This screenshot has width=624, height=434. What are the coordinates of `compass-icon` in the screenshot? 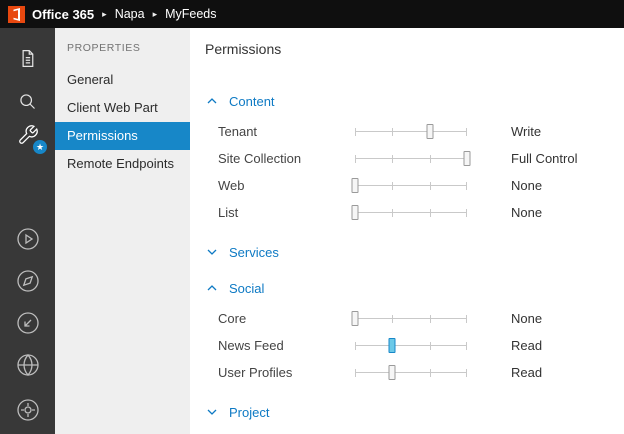 It's located at (27, 281).